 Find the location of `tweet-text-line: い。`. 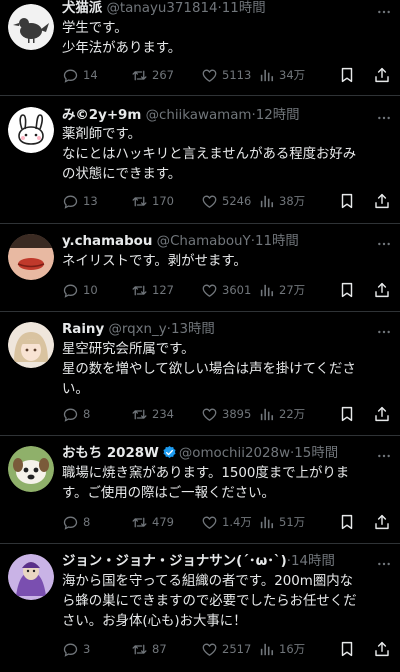

tweet-text-line: い。 is located at coordinates (75, 389).